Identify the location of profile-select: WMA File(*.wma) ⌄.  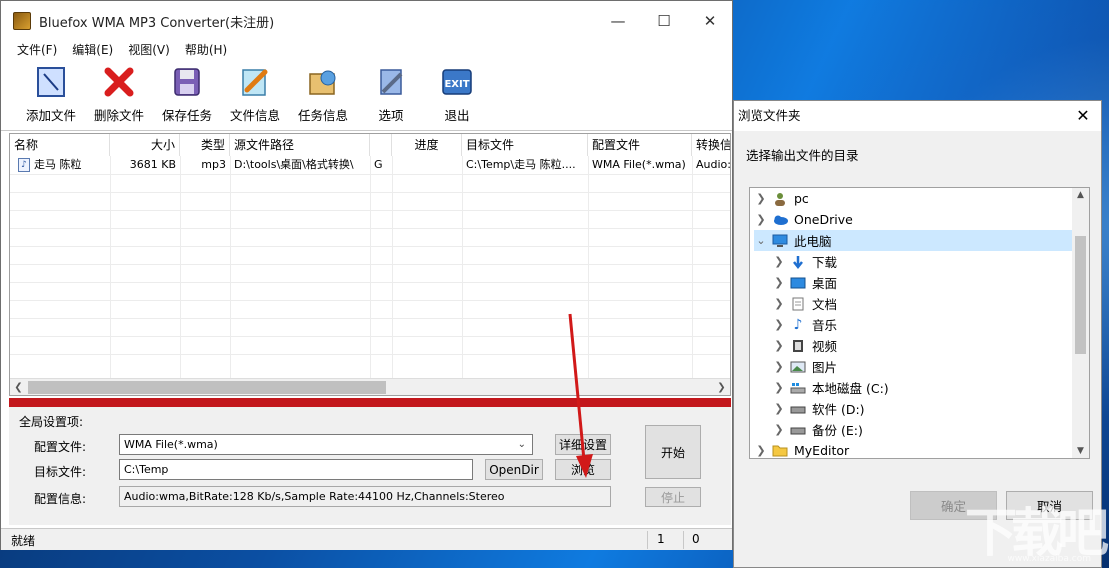
(326, 444).